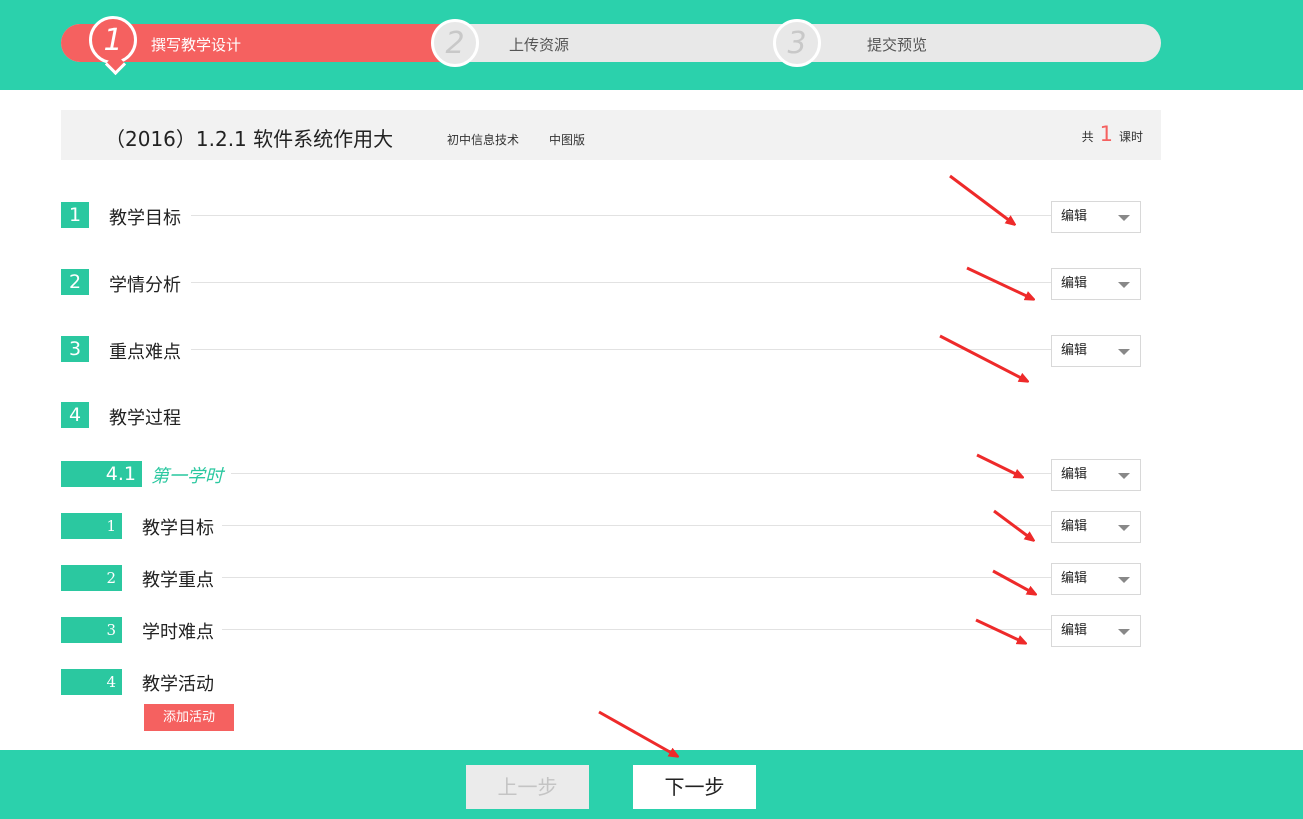 This screenshot has height=819, width=1303. What do you see at coordinates (149, 284) in the screenshot?
I see `section-label: 学情分析` at bounding box center [149, 284].